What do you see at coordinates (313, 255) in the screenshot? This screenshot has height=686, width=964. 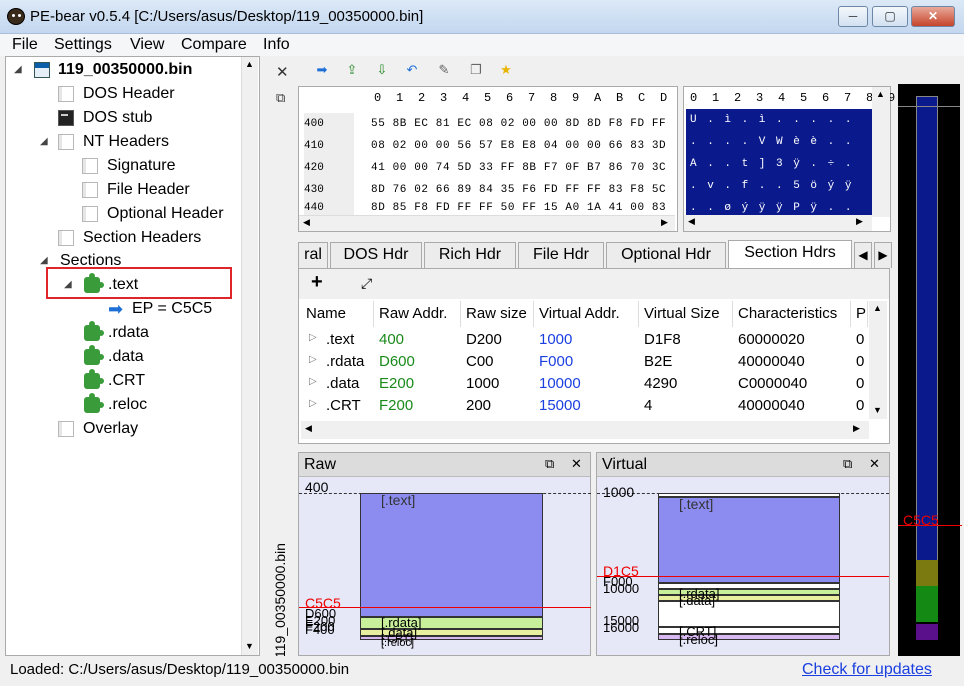 I see `tab-general: ral` at bounding box center [313, 255].